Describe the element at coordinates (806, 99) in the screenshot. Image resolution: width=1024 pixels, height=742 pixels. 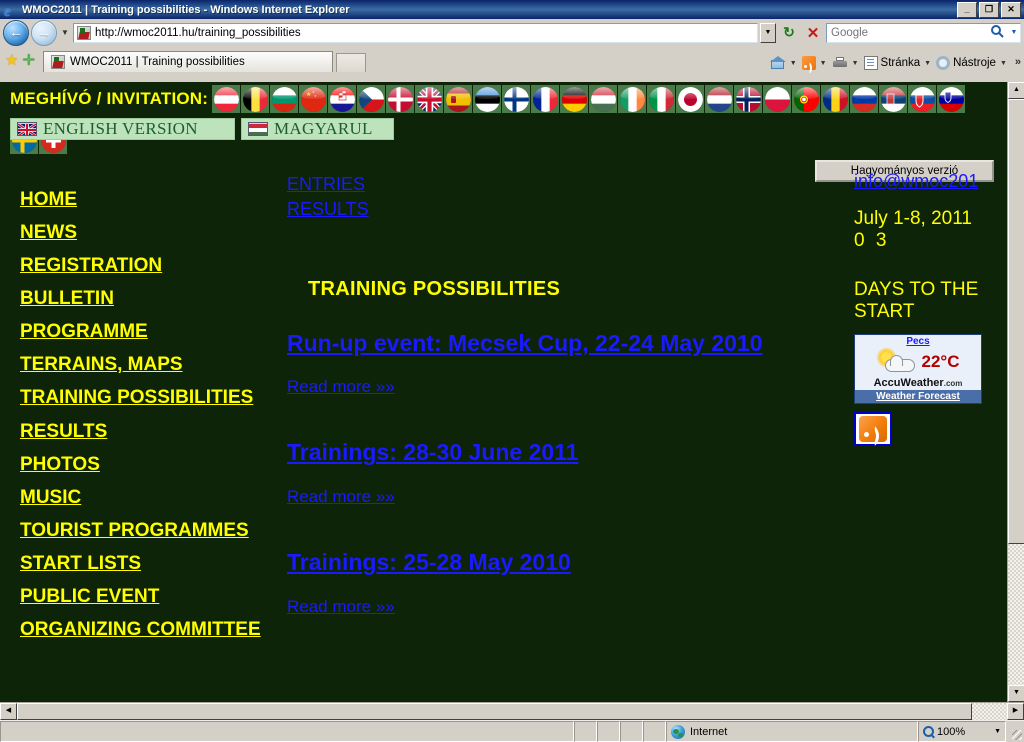
I see `portugal-flag-cell` at that location.